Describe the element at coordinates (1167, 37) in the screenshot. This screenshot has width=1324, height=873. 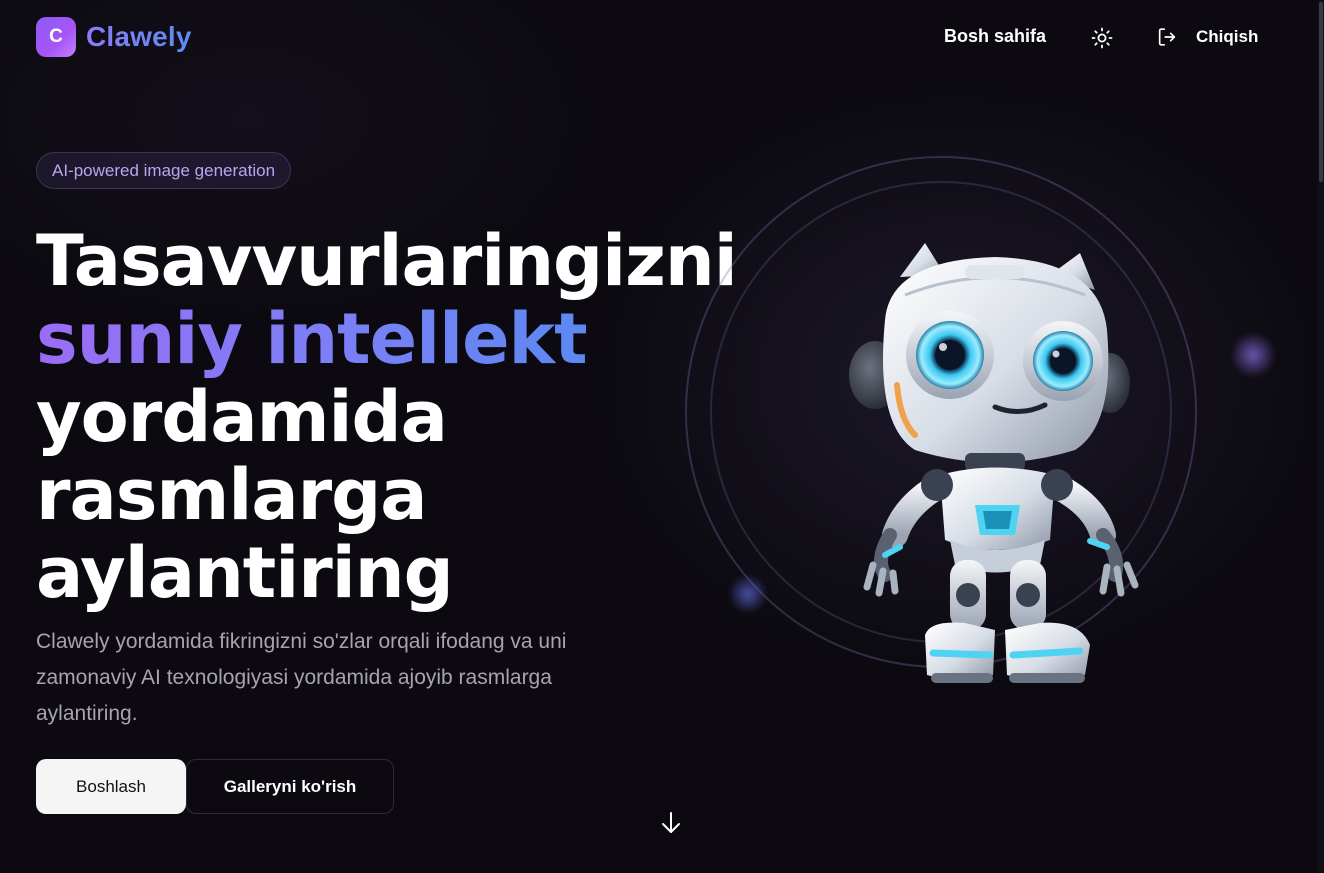
I see `logout-icon` at that location.